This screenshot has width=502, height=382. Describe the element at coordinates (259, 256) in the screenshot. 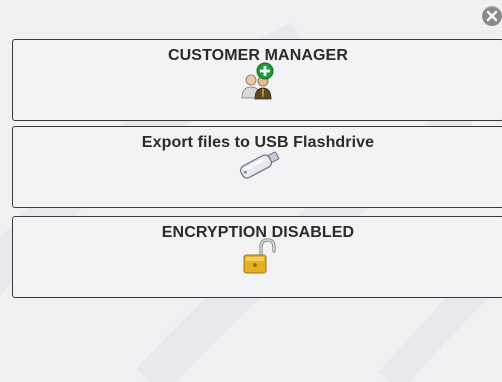

I see `unlocked-padlock-icon` at that location.